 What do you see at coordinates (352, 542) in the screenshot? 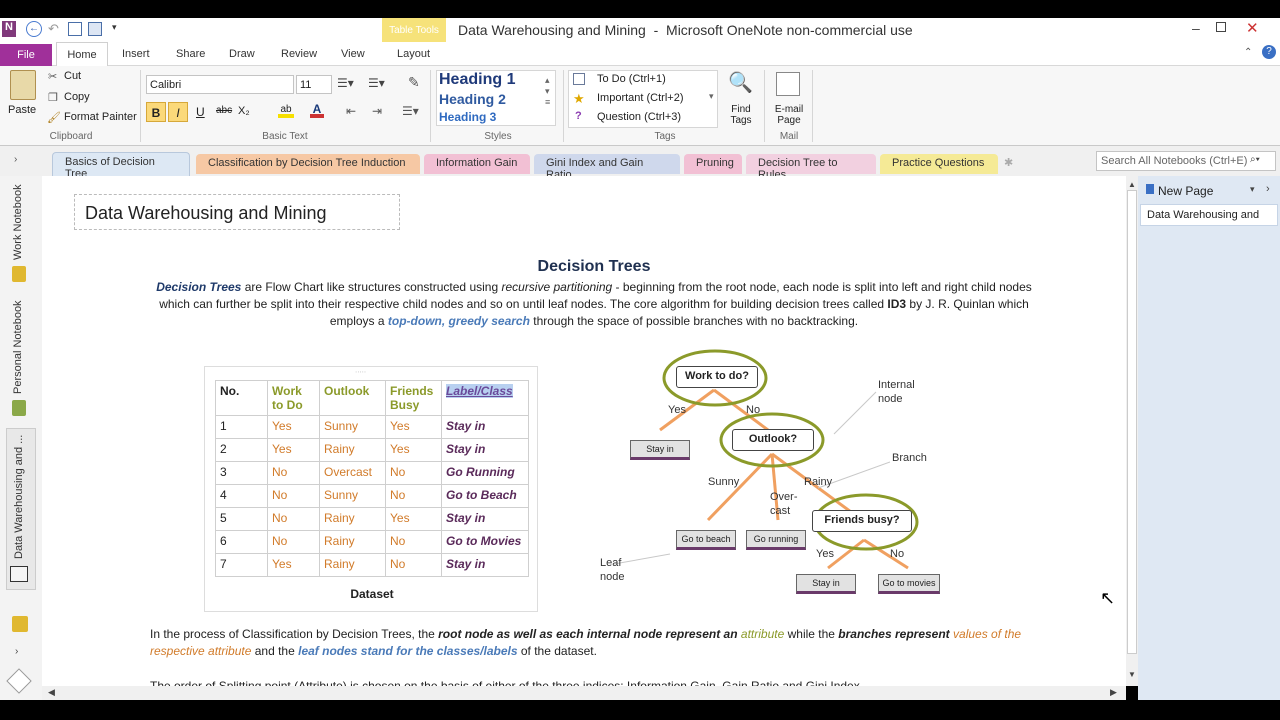
I see `cell: Rainy` at bounding box center [352, 542].